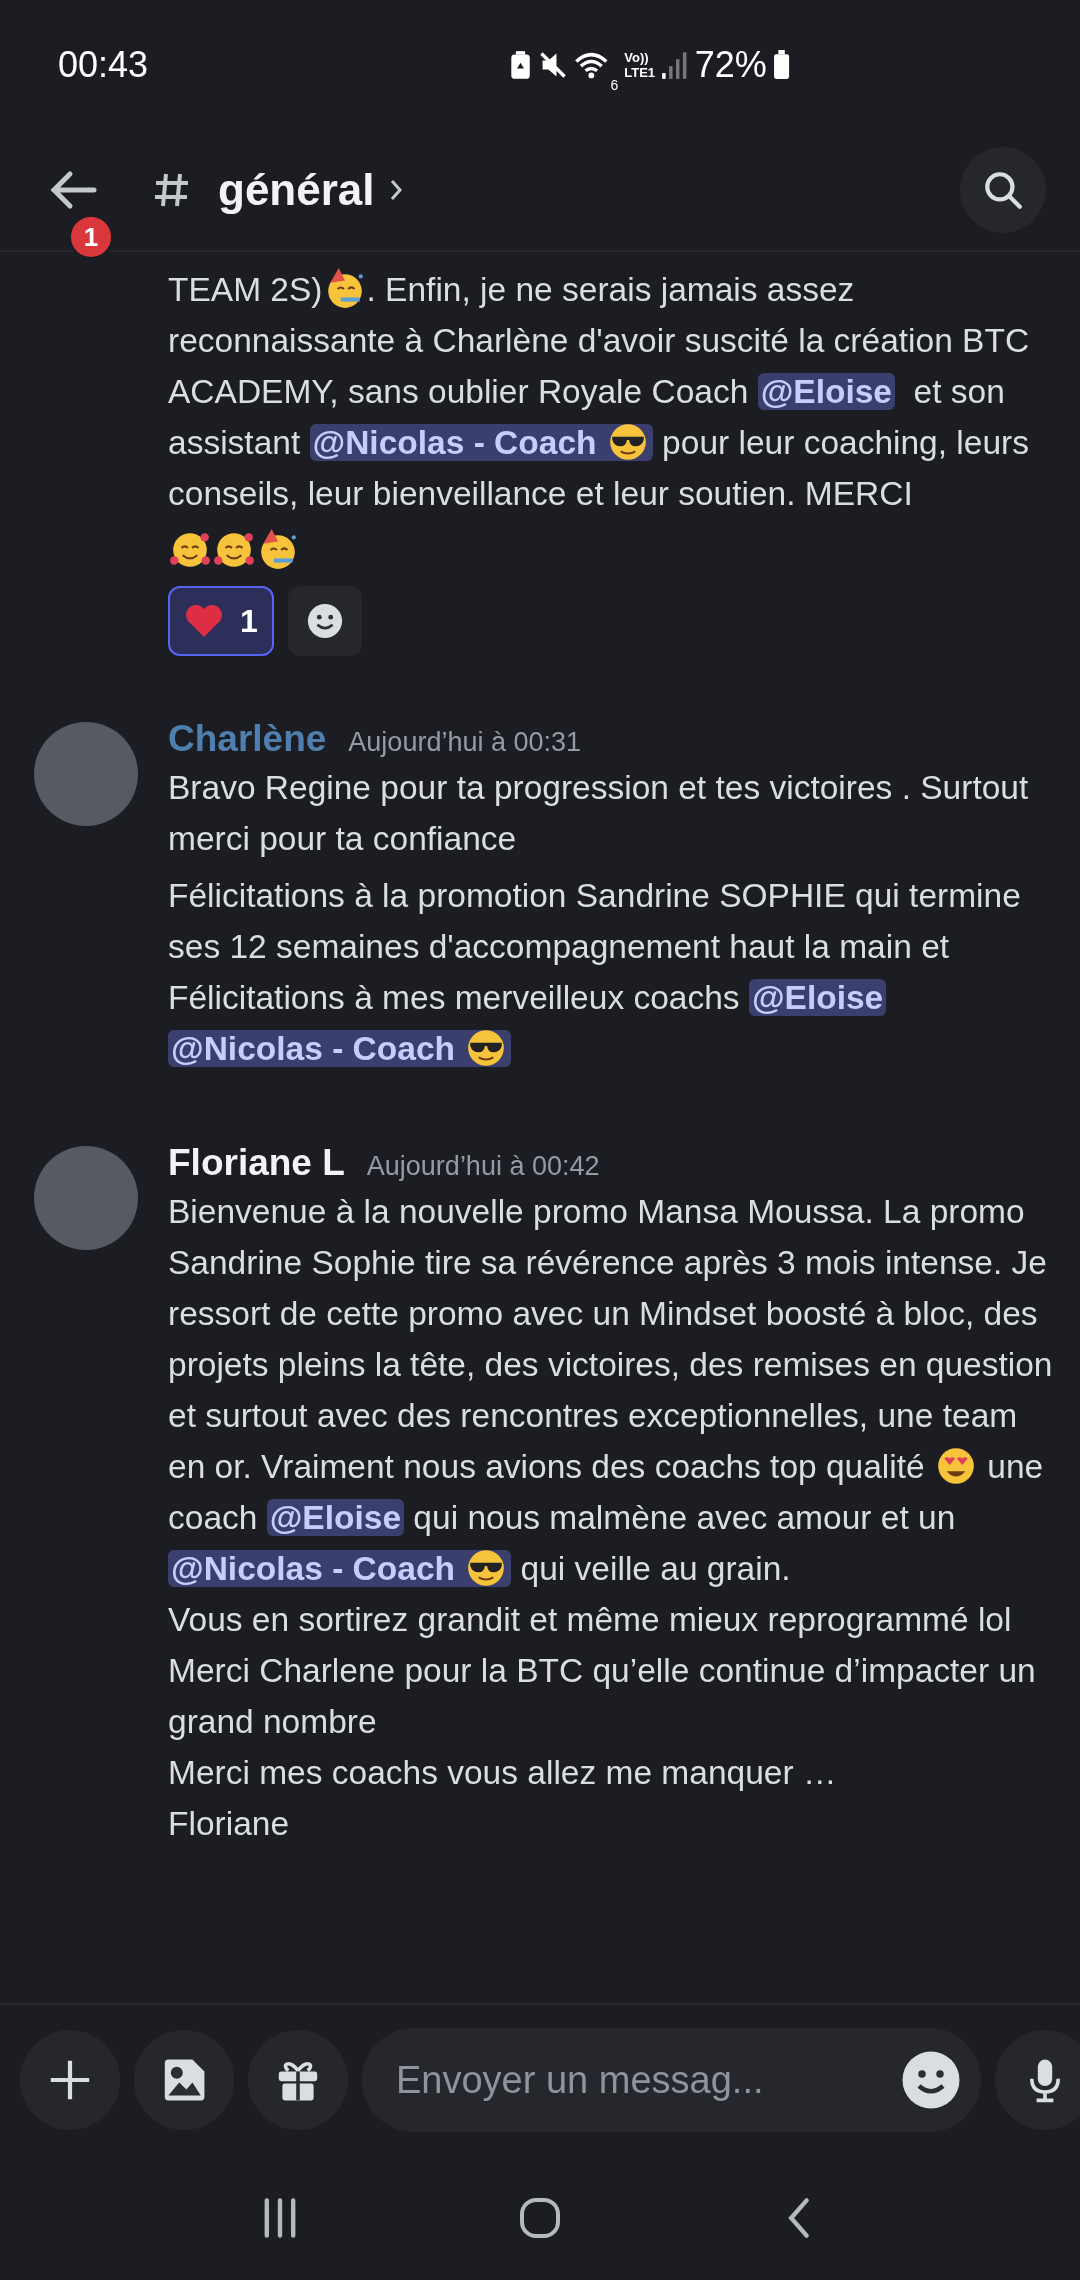  What do you see at coordinates (73, 190) in the screenshot?
I see `back-arrow-icon` at bounding box center [73, 190].